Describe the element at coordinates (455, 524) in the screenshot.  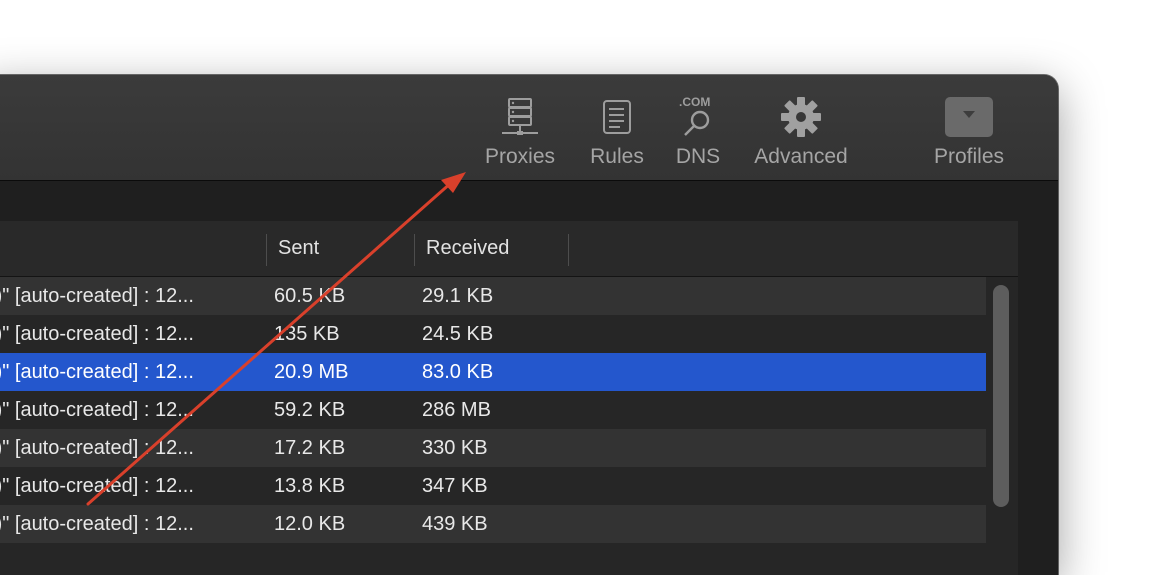
I see `row-received: 439 KB` at that location.